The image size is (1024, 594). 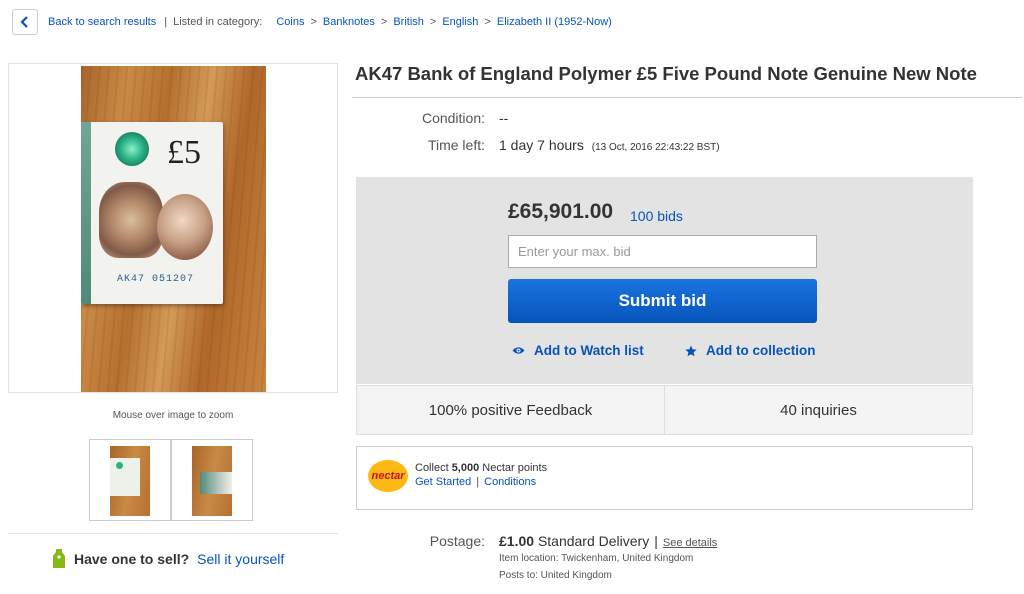 What do you see at coordinates (460, 22) in the screenshot?
I see `breadcrumb-english: English` at bounding box center [460, 22].